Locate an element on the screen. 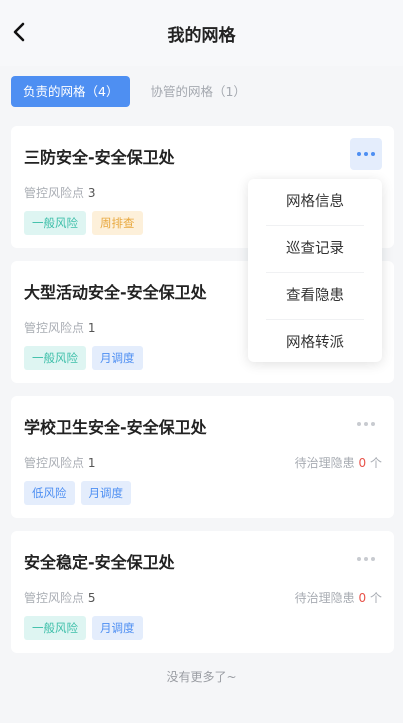 The width and height of the screenshot is (403, 723). list-end-text: 没有更多了~ is located at coordinates (201, 677).